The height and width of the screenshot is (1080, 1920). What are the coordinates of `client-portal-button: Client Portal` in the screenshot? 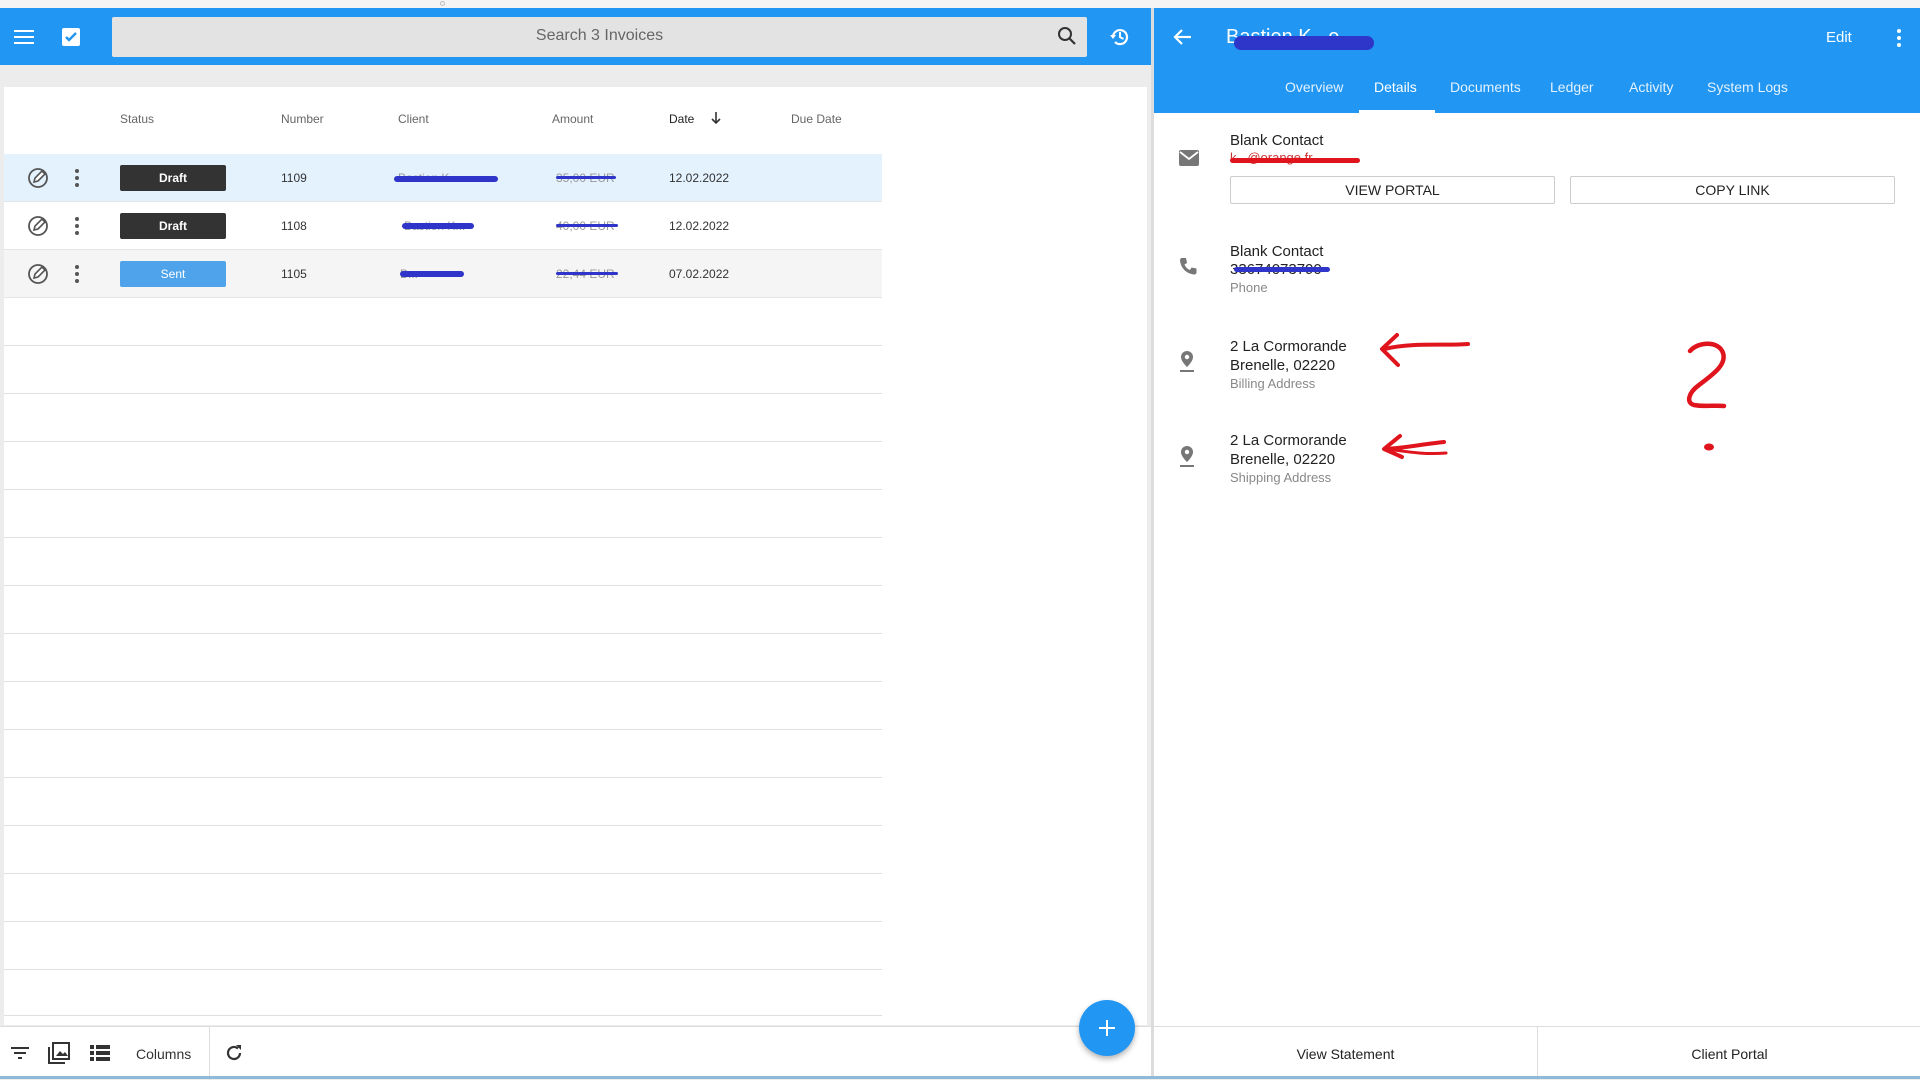 It's located at (1729, 1053).